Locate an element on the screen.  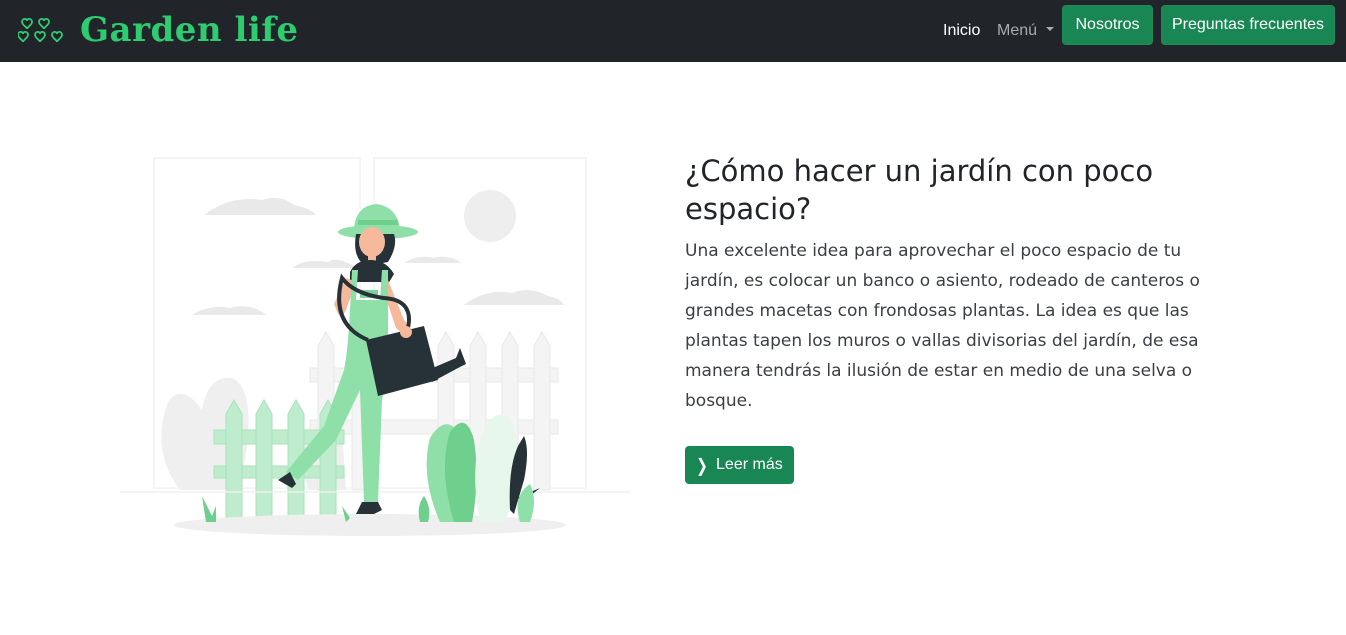
caret-down-icon is located at coordinates (1050, 29).